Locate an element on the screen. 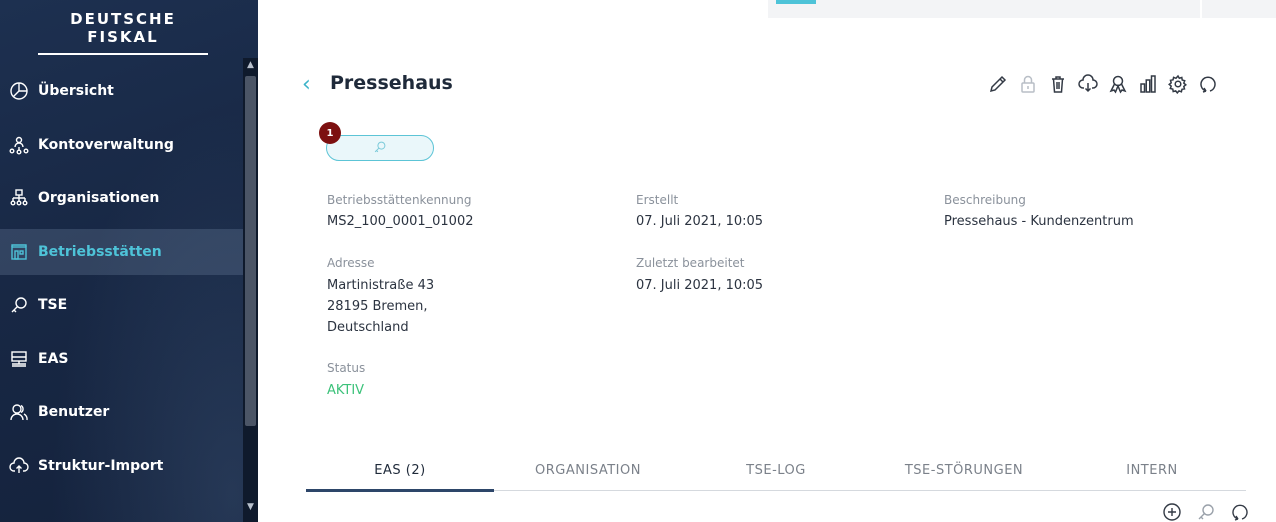  scroll-down-icon: ▼ is located at coordinates (250, 507).